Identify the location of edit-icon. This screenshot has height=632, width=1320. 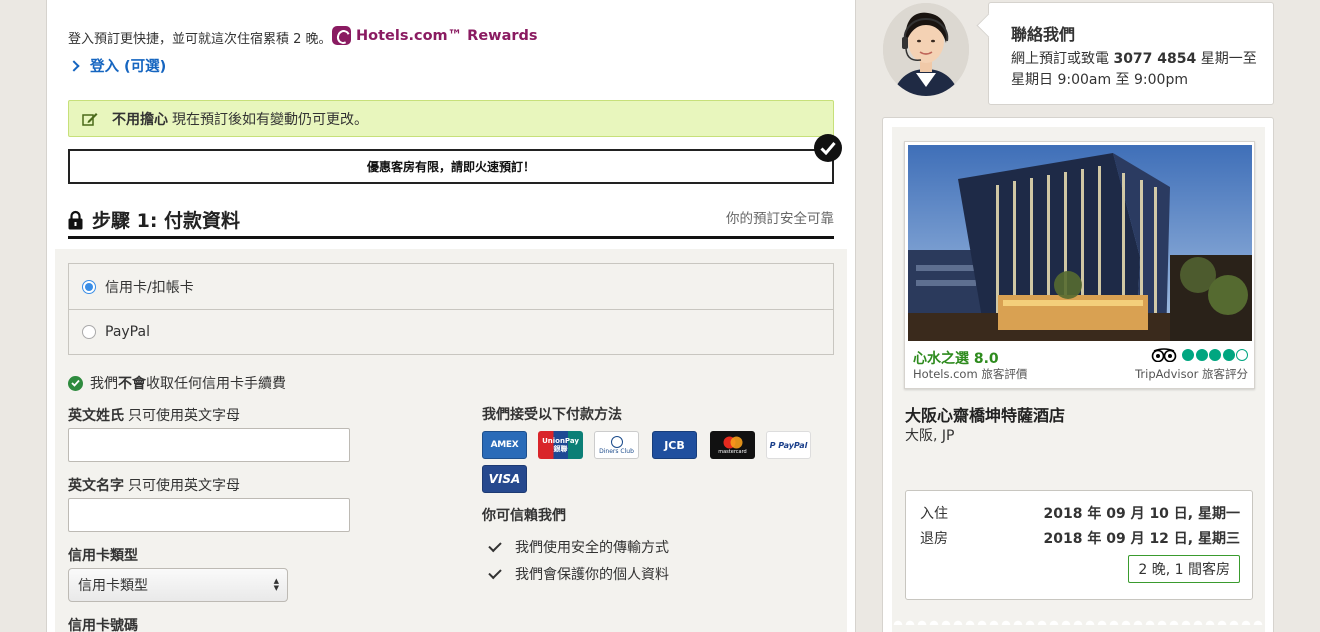
(90, 119).